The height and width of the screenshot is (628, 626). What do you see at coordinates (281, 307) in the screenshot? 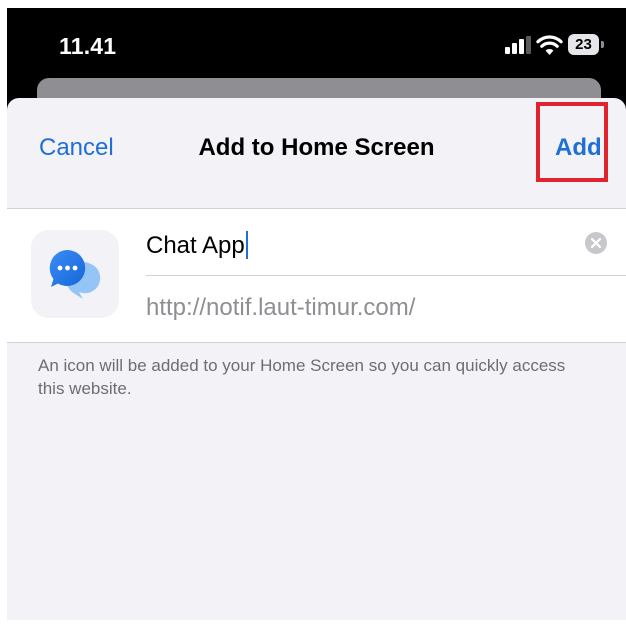
I see `url-text: http://notif.laut-timur.com/` at bounding box center [281, 307].